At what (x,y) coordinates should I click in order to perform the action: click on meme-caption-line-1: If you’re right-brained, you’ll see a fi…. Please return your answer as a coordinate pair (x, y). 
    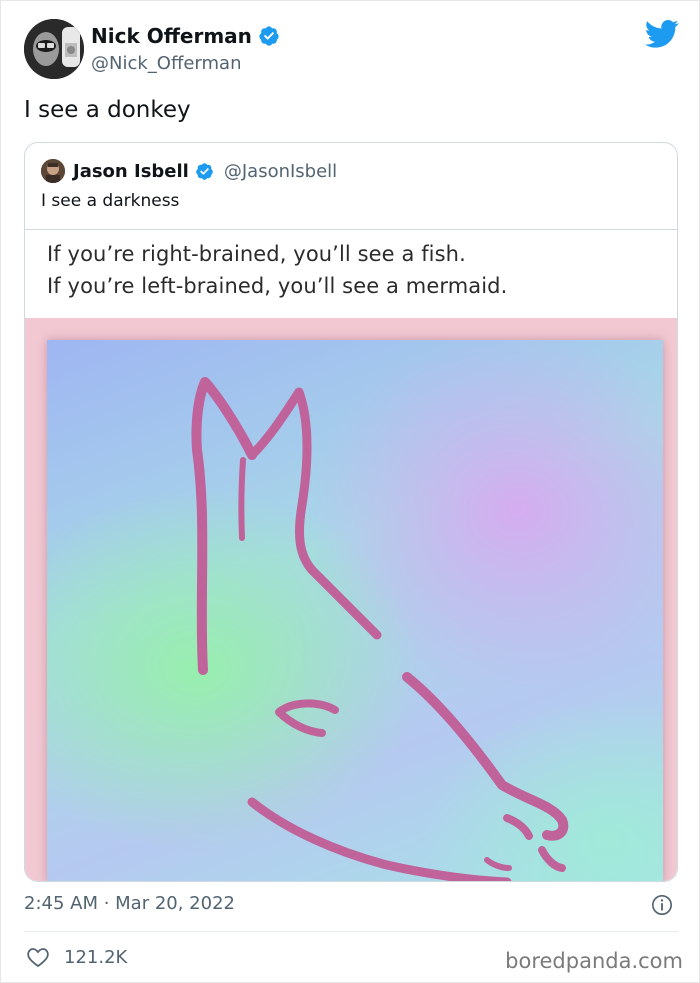
    Looking at the image, I should click on (256, 254).